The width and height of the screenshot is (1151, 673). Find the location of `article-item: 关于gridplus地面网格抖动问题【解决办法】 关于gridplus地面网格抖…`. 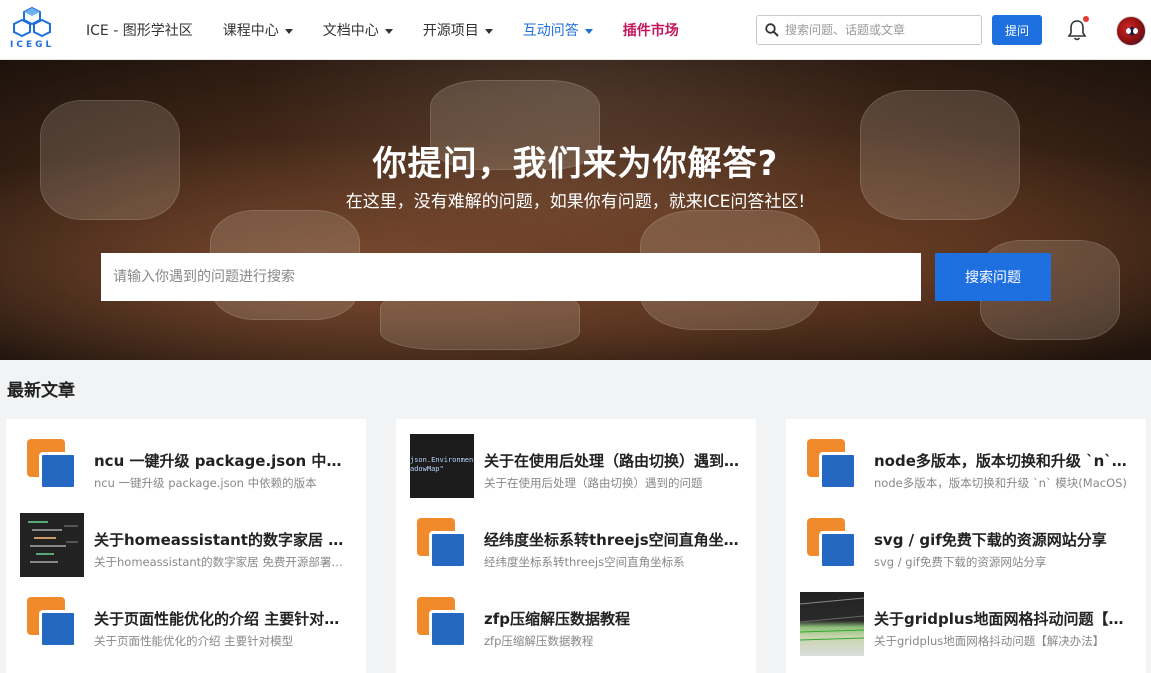

article-item: 关于gridplus地面网格抖动问题【解决办法】 关于gridplus地面网格抖… is located at coordinates (970, 627).